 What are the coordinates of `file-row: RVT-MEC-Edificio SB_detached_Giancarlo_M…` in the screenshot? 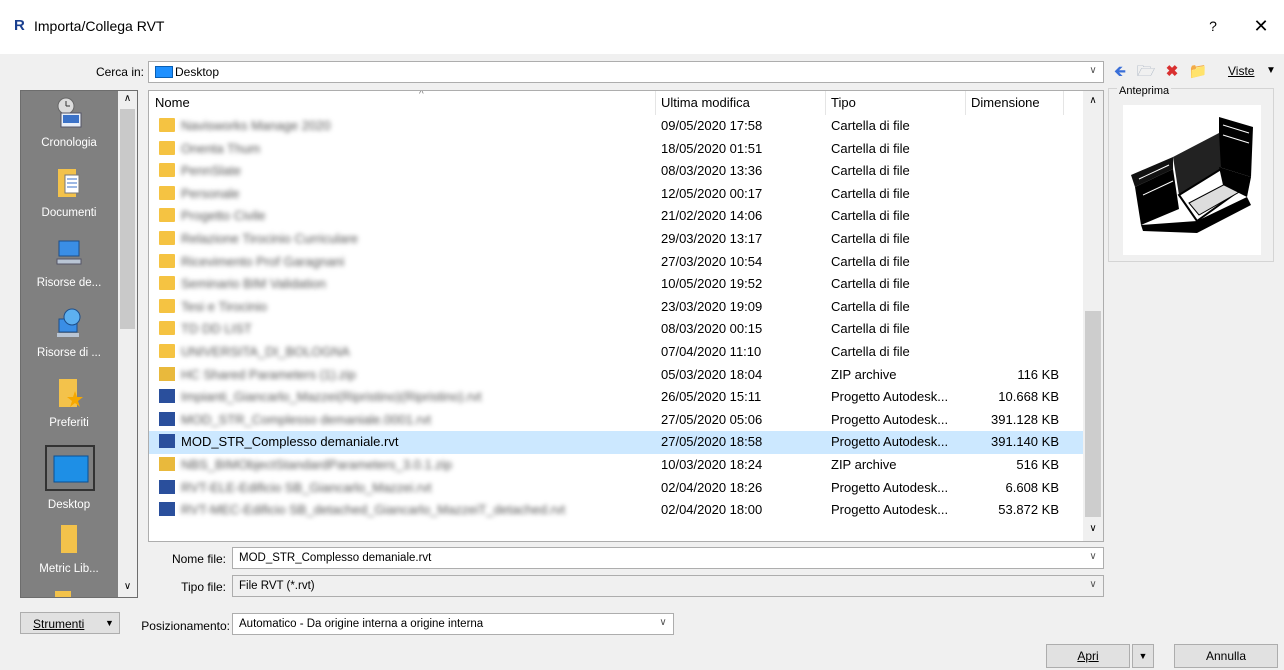 It's located at (616, 510).